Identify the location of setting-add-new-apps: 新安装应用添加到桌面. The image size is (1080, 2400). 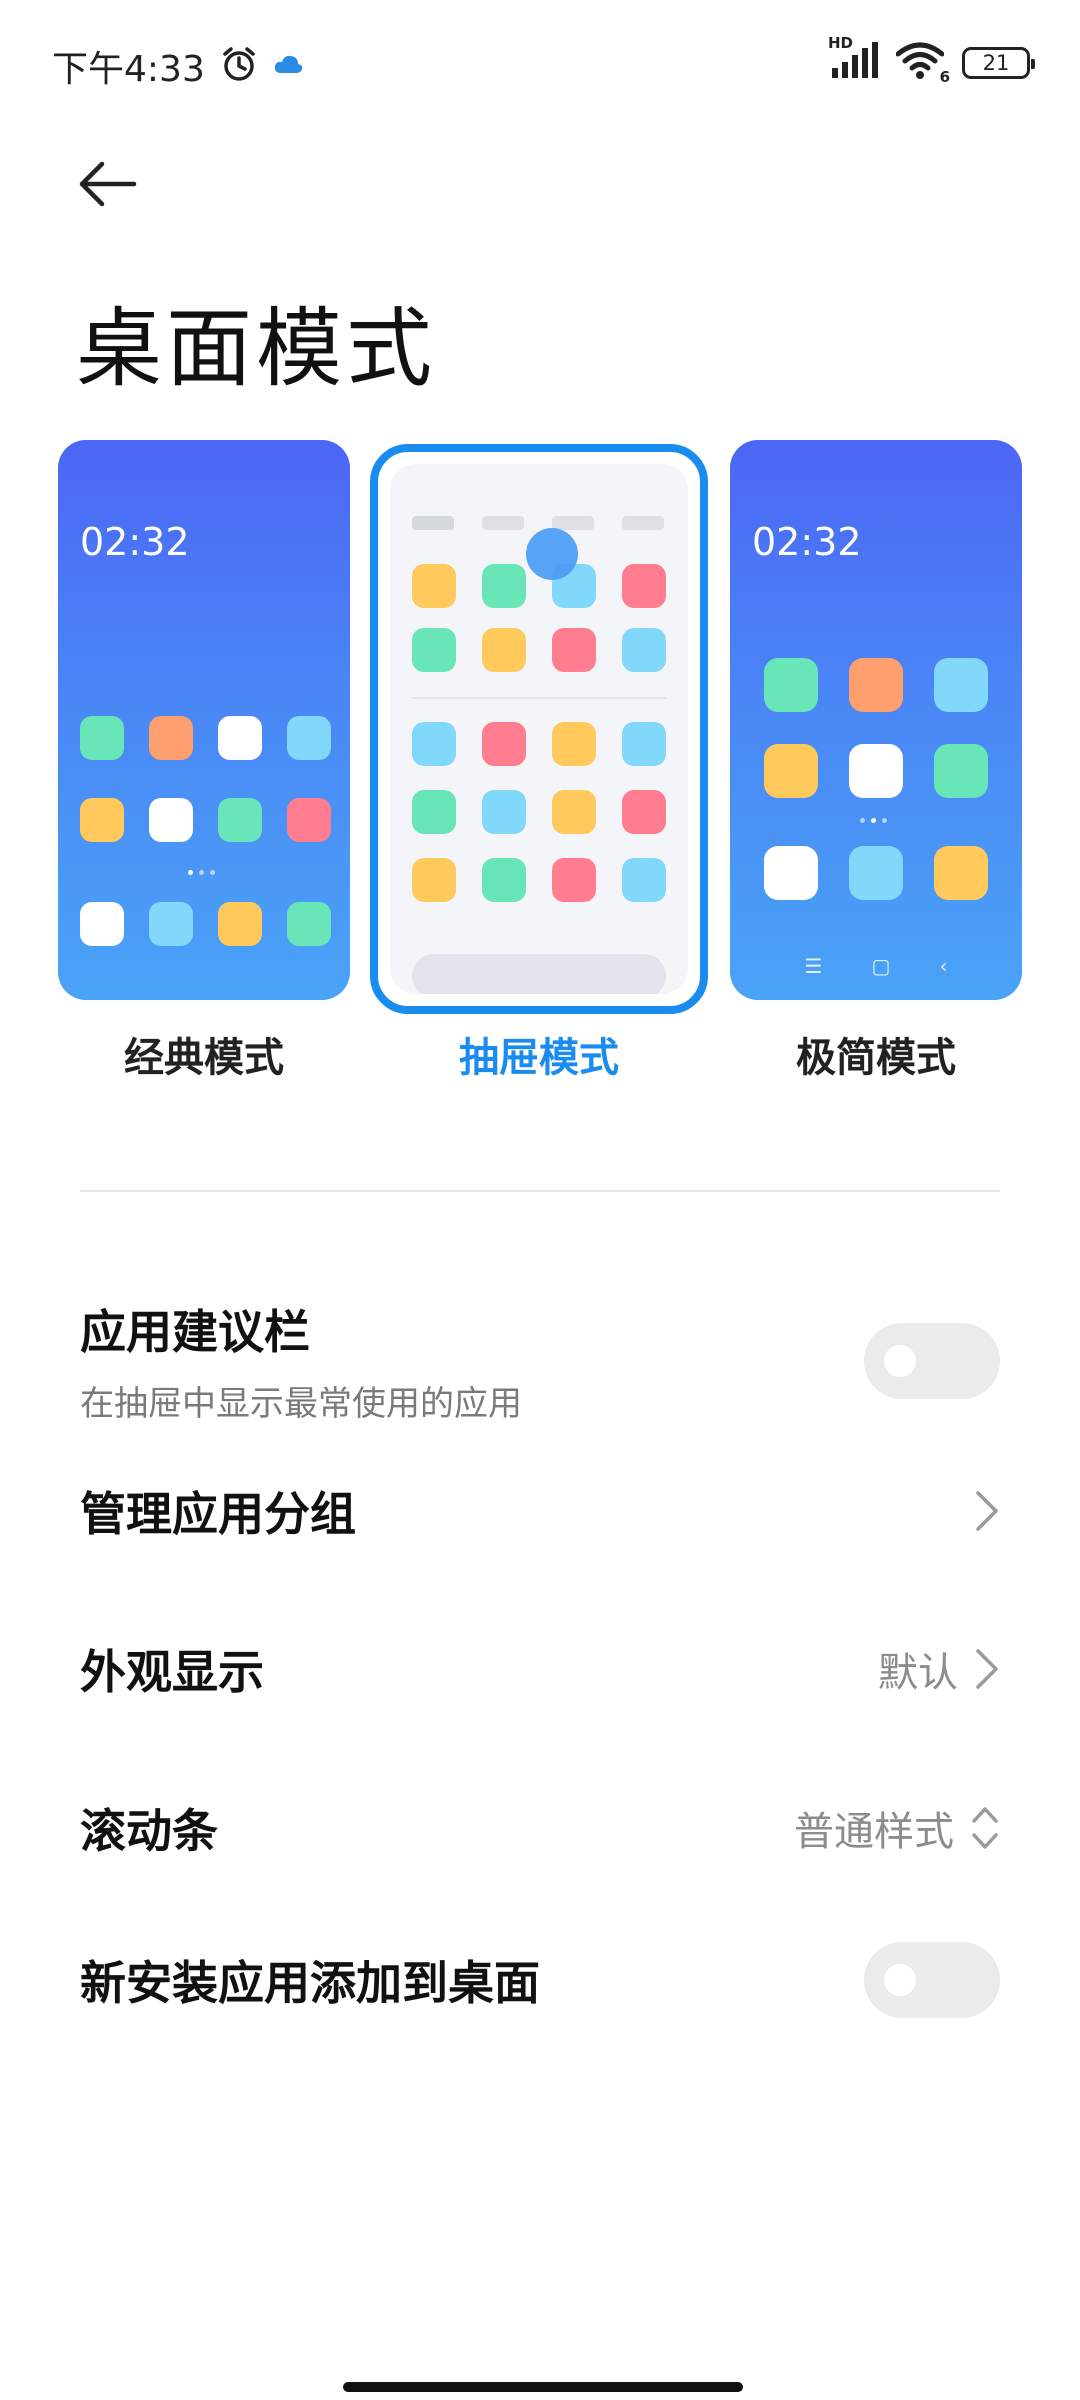
(540, 1980).